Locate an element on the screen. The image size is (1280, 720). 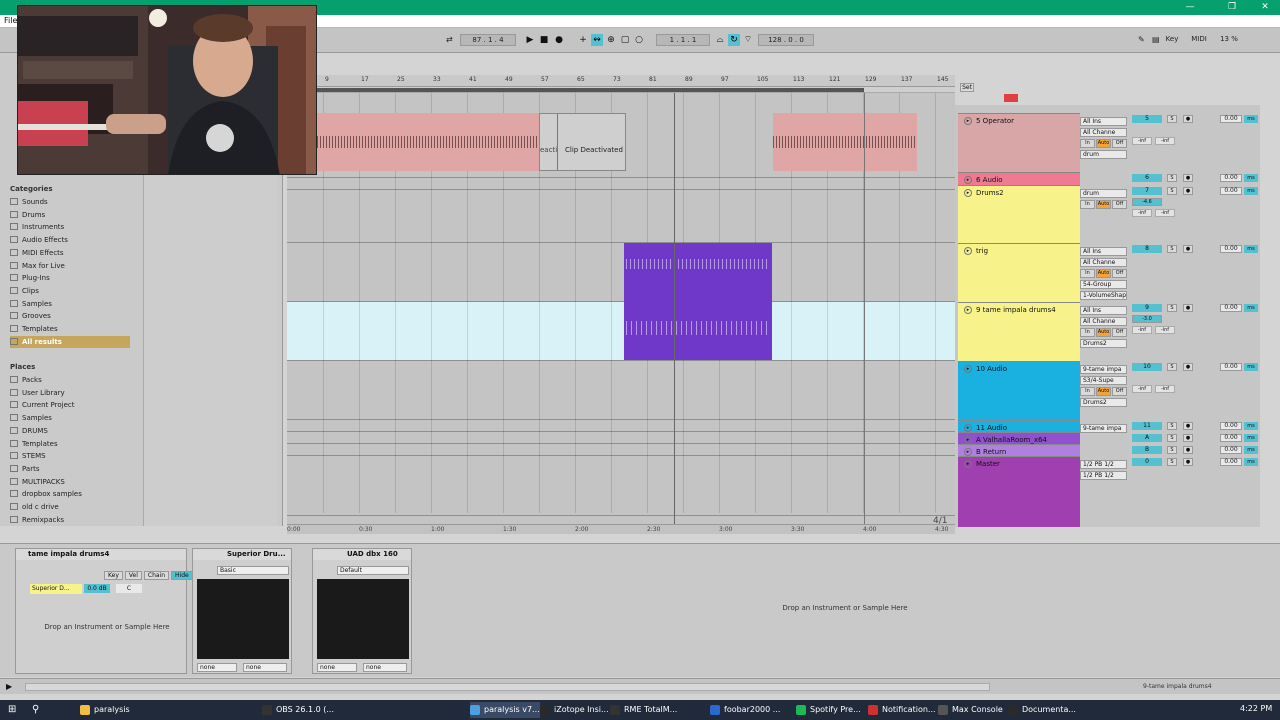
windows-start-icon: ⊞ is located at coordinates (12, 709).